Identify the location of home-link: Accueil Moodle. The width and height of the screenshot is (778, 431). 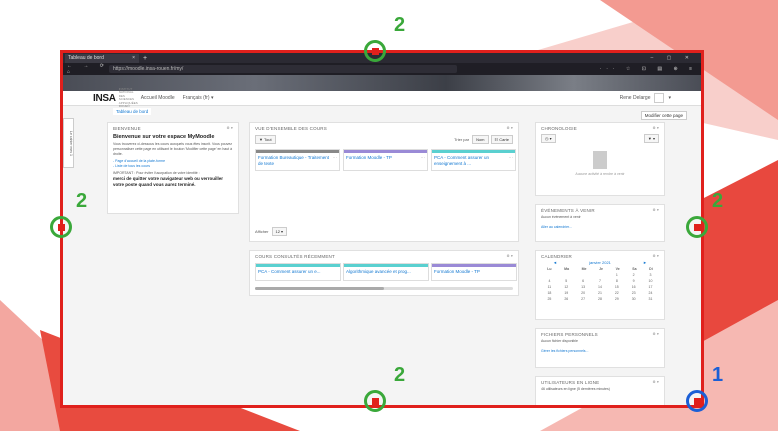
(158, 98).